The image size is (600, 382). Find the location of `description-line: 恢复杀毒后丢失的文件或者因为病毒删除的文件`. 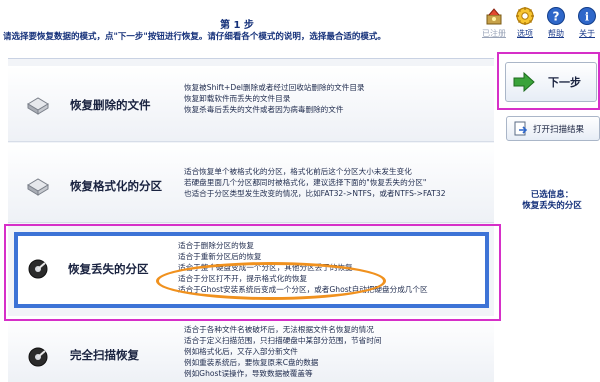

description-line: 恢复杀毒后丢失的文件或者因为病毒删除的文件 is located at coordinates (264, 109).